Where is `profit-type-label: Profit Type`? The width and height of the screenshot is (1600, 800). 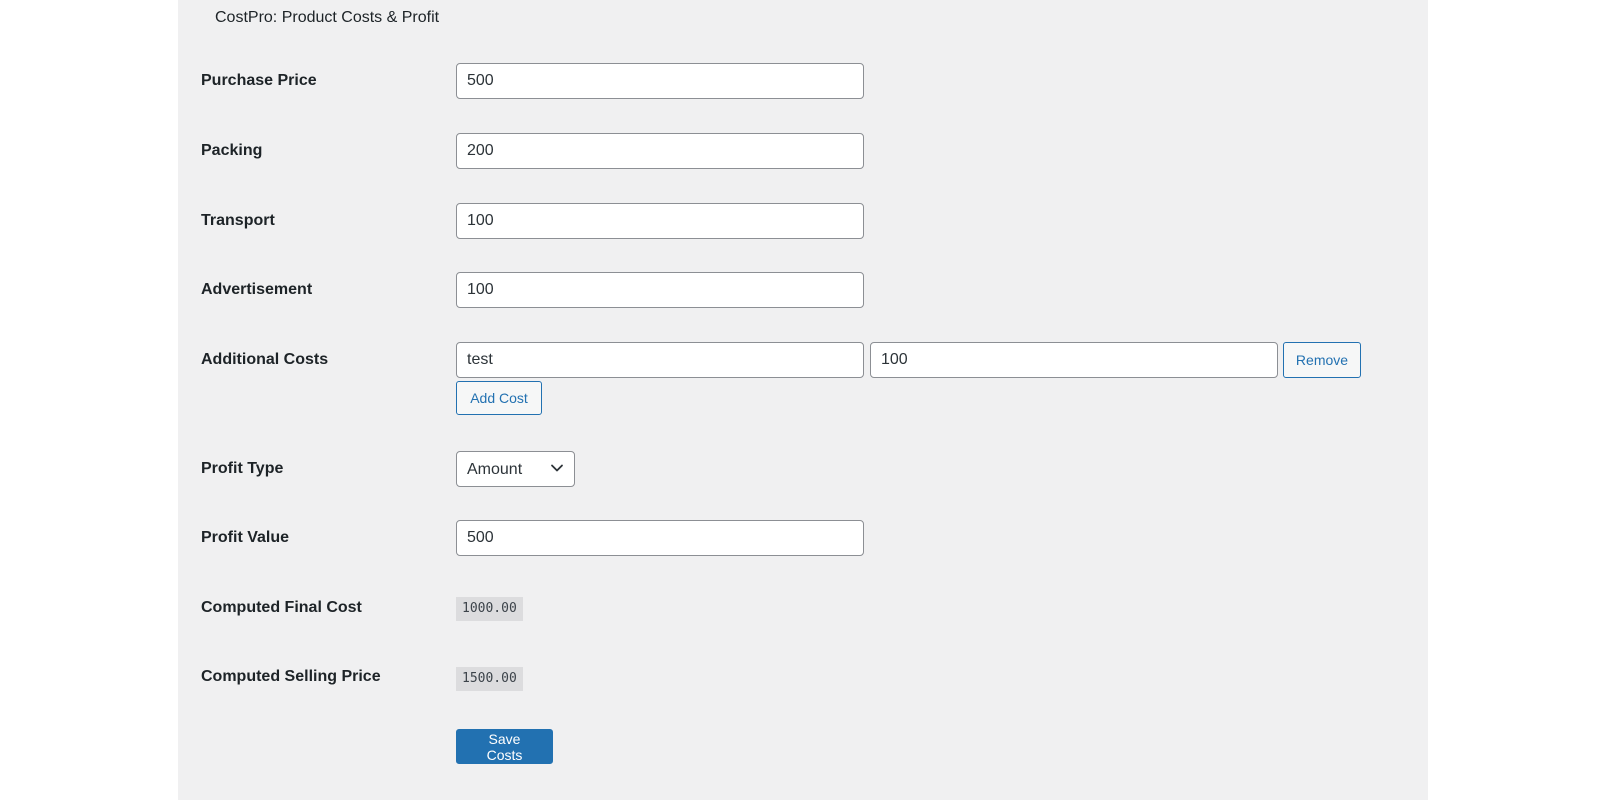
profit-type-label: Profit Type is located at coordinates (242, 468).